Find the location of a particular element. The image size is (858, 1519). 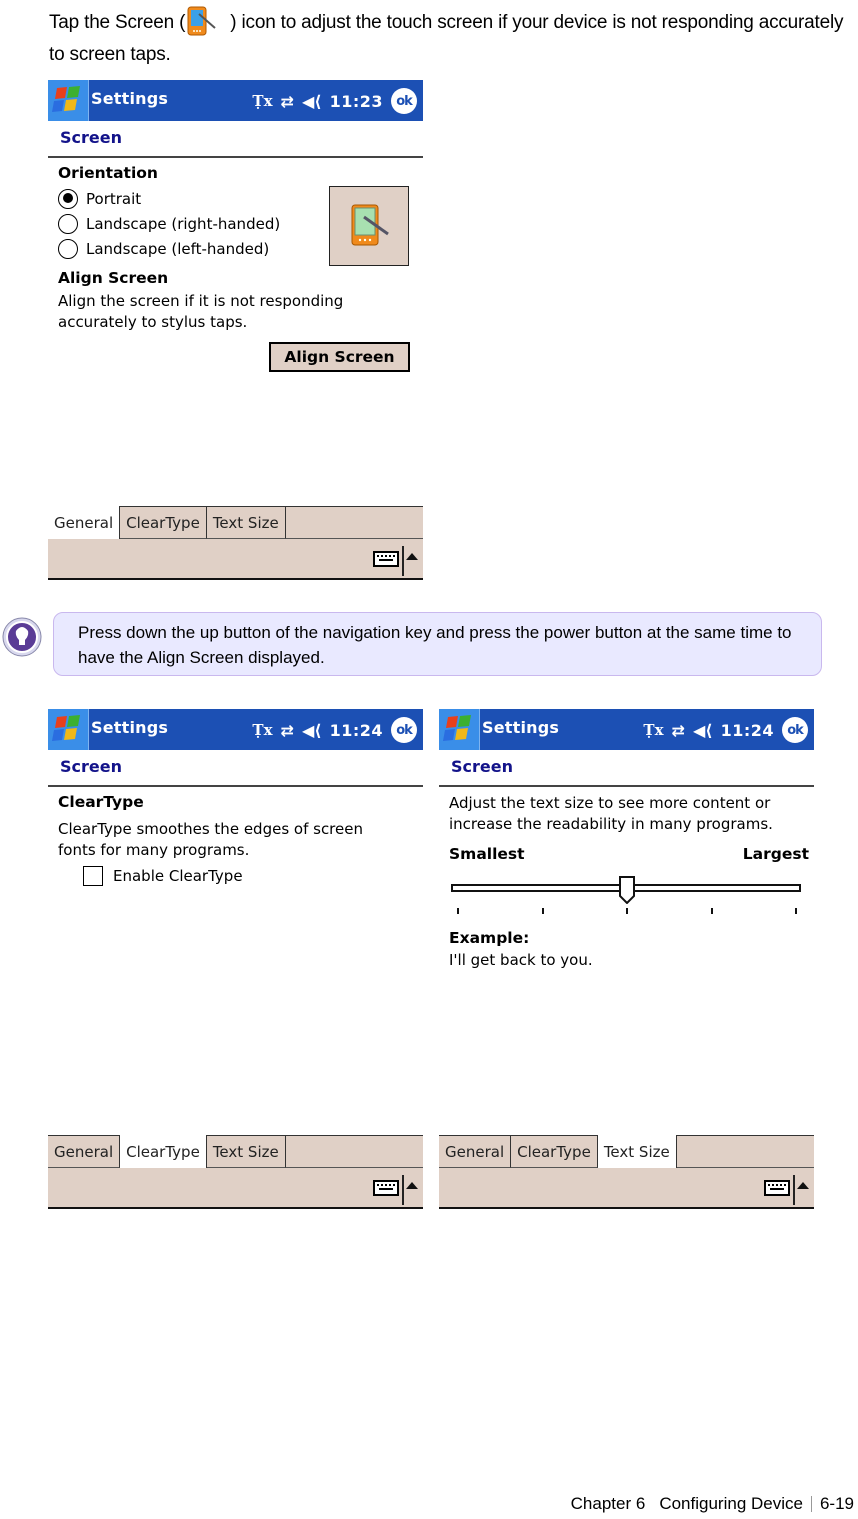

clock: 11:23 is located at coordinates (356, 101).